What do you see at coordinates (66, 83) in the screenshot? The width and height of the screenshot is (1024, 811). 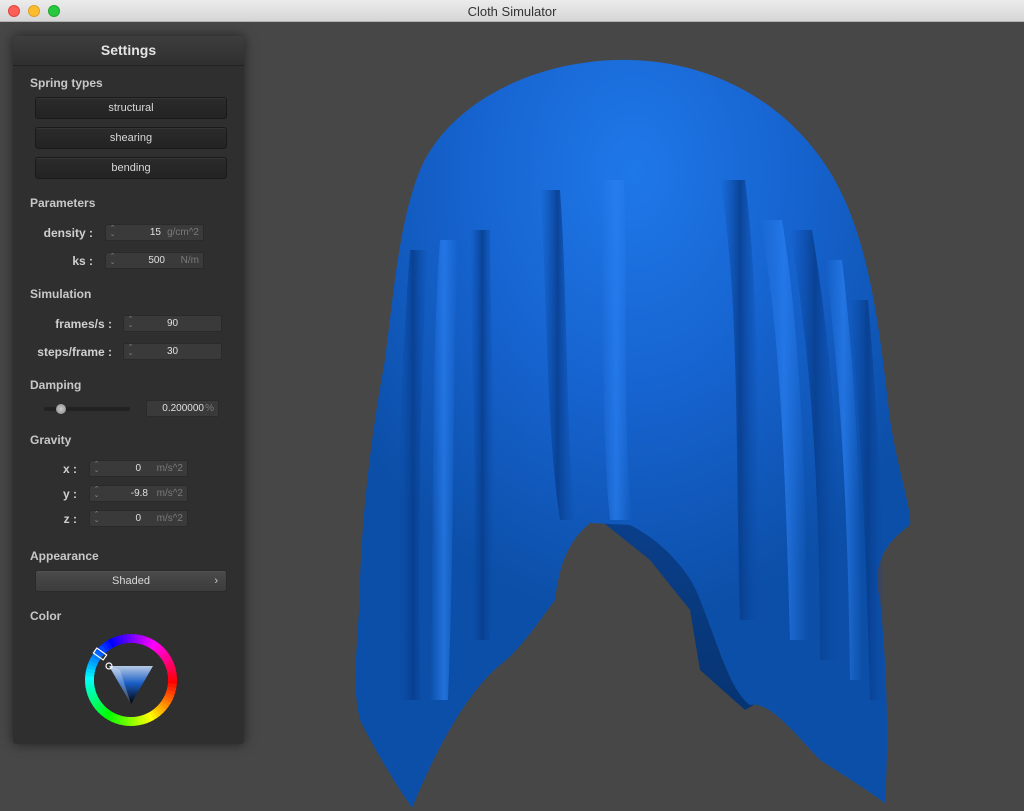 I see `spring-types-label: Spring types` at bounding box center [66, 83].